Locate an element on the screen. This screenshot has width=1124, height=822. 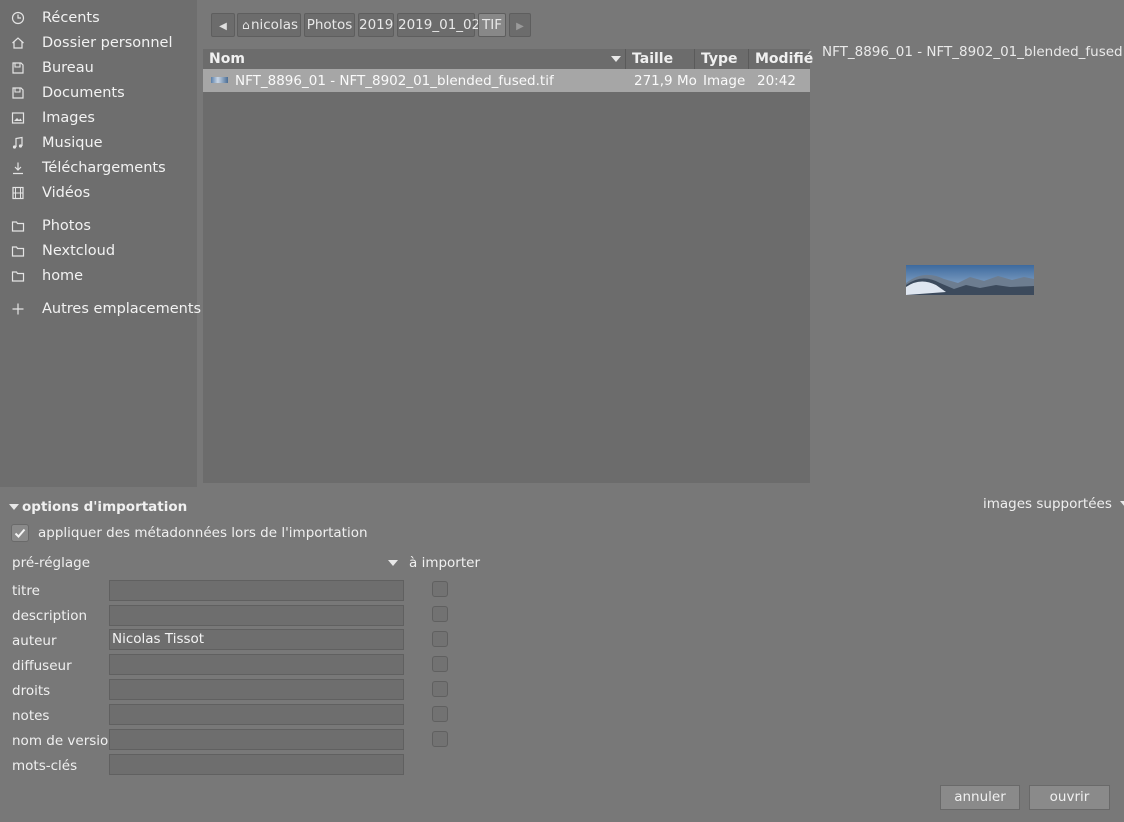
sidebar-item-home: home is located at coordinates (98, 277).